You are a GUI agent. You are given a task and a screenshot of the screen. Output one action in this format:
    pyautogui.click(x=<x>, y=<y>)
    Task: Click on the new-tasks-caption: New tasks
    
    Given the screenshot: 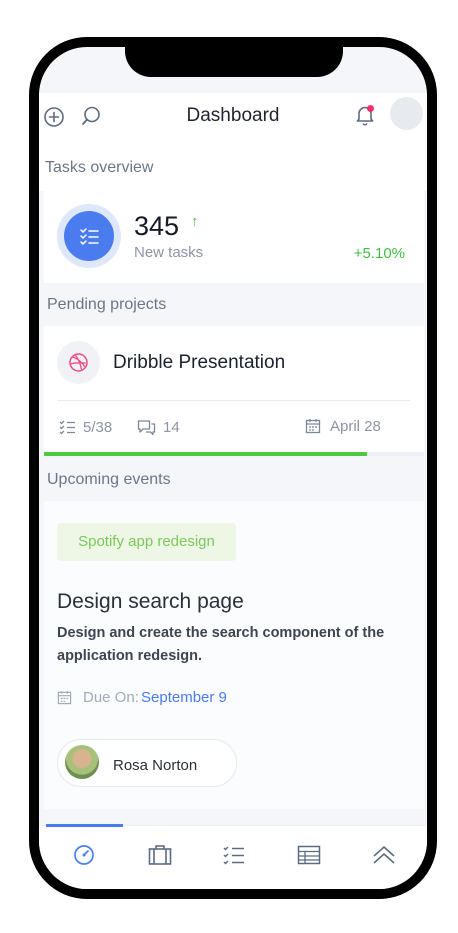 What is the action you would take?
    pyautogui.click(x=169, y=252)
    